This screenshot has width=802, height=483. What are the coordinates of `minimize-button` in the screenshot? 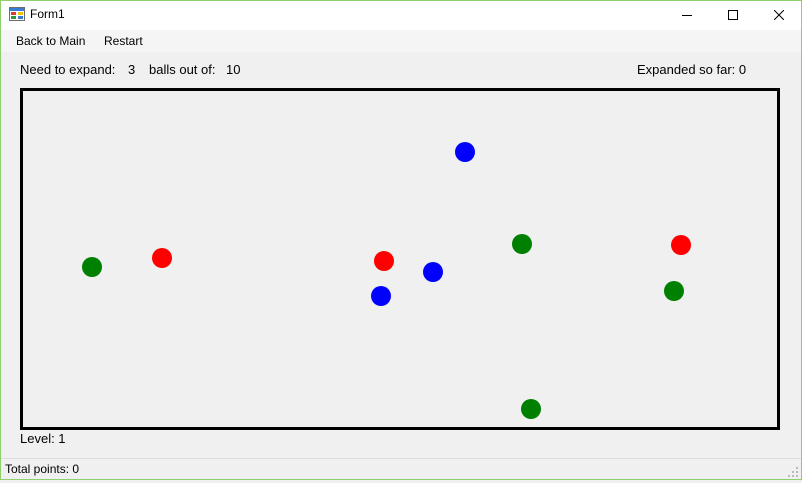 It's located at (687, 15).